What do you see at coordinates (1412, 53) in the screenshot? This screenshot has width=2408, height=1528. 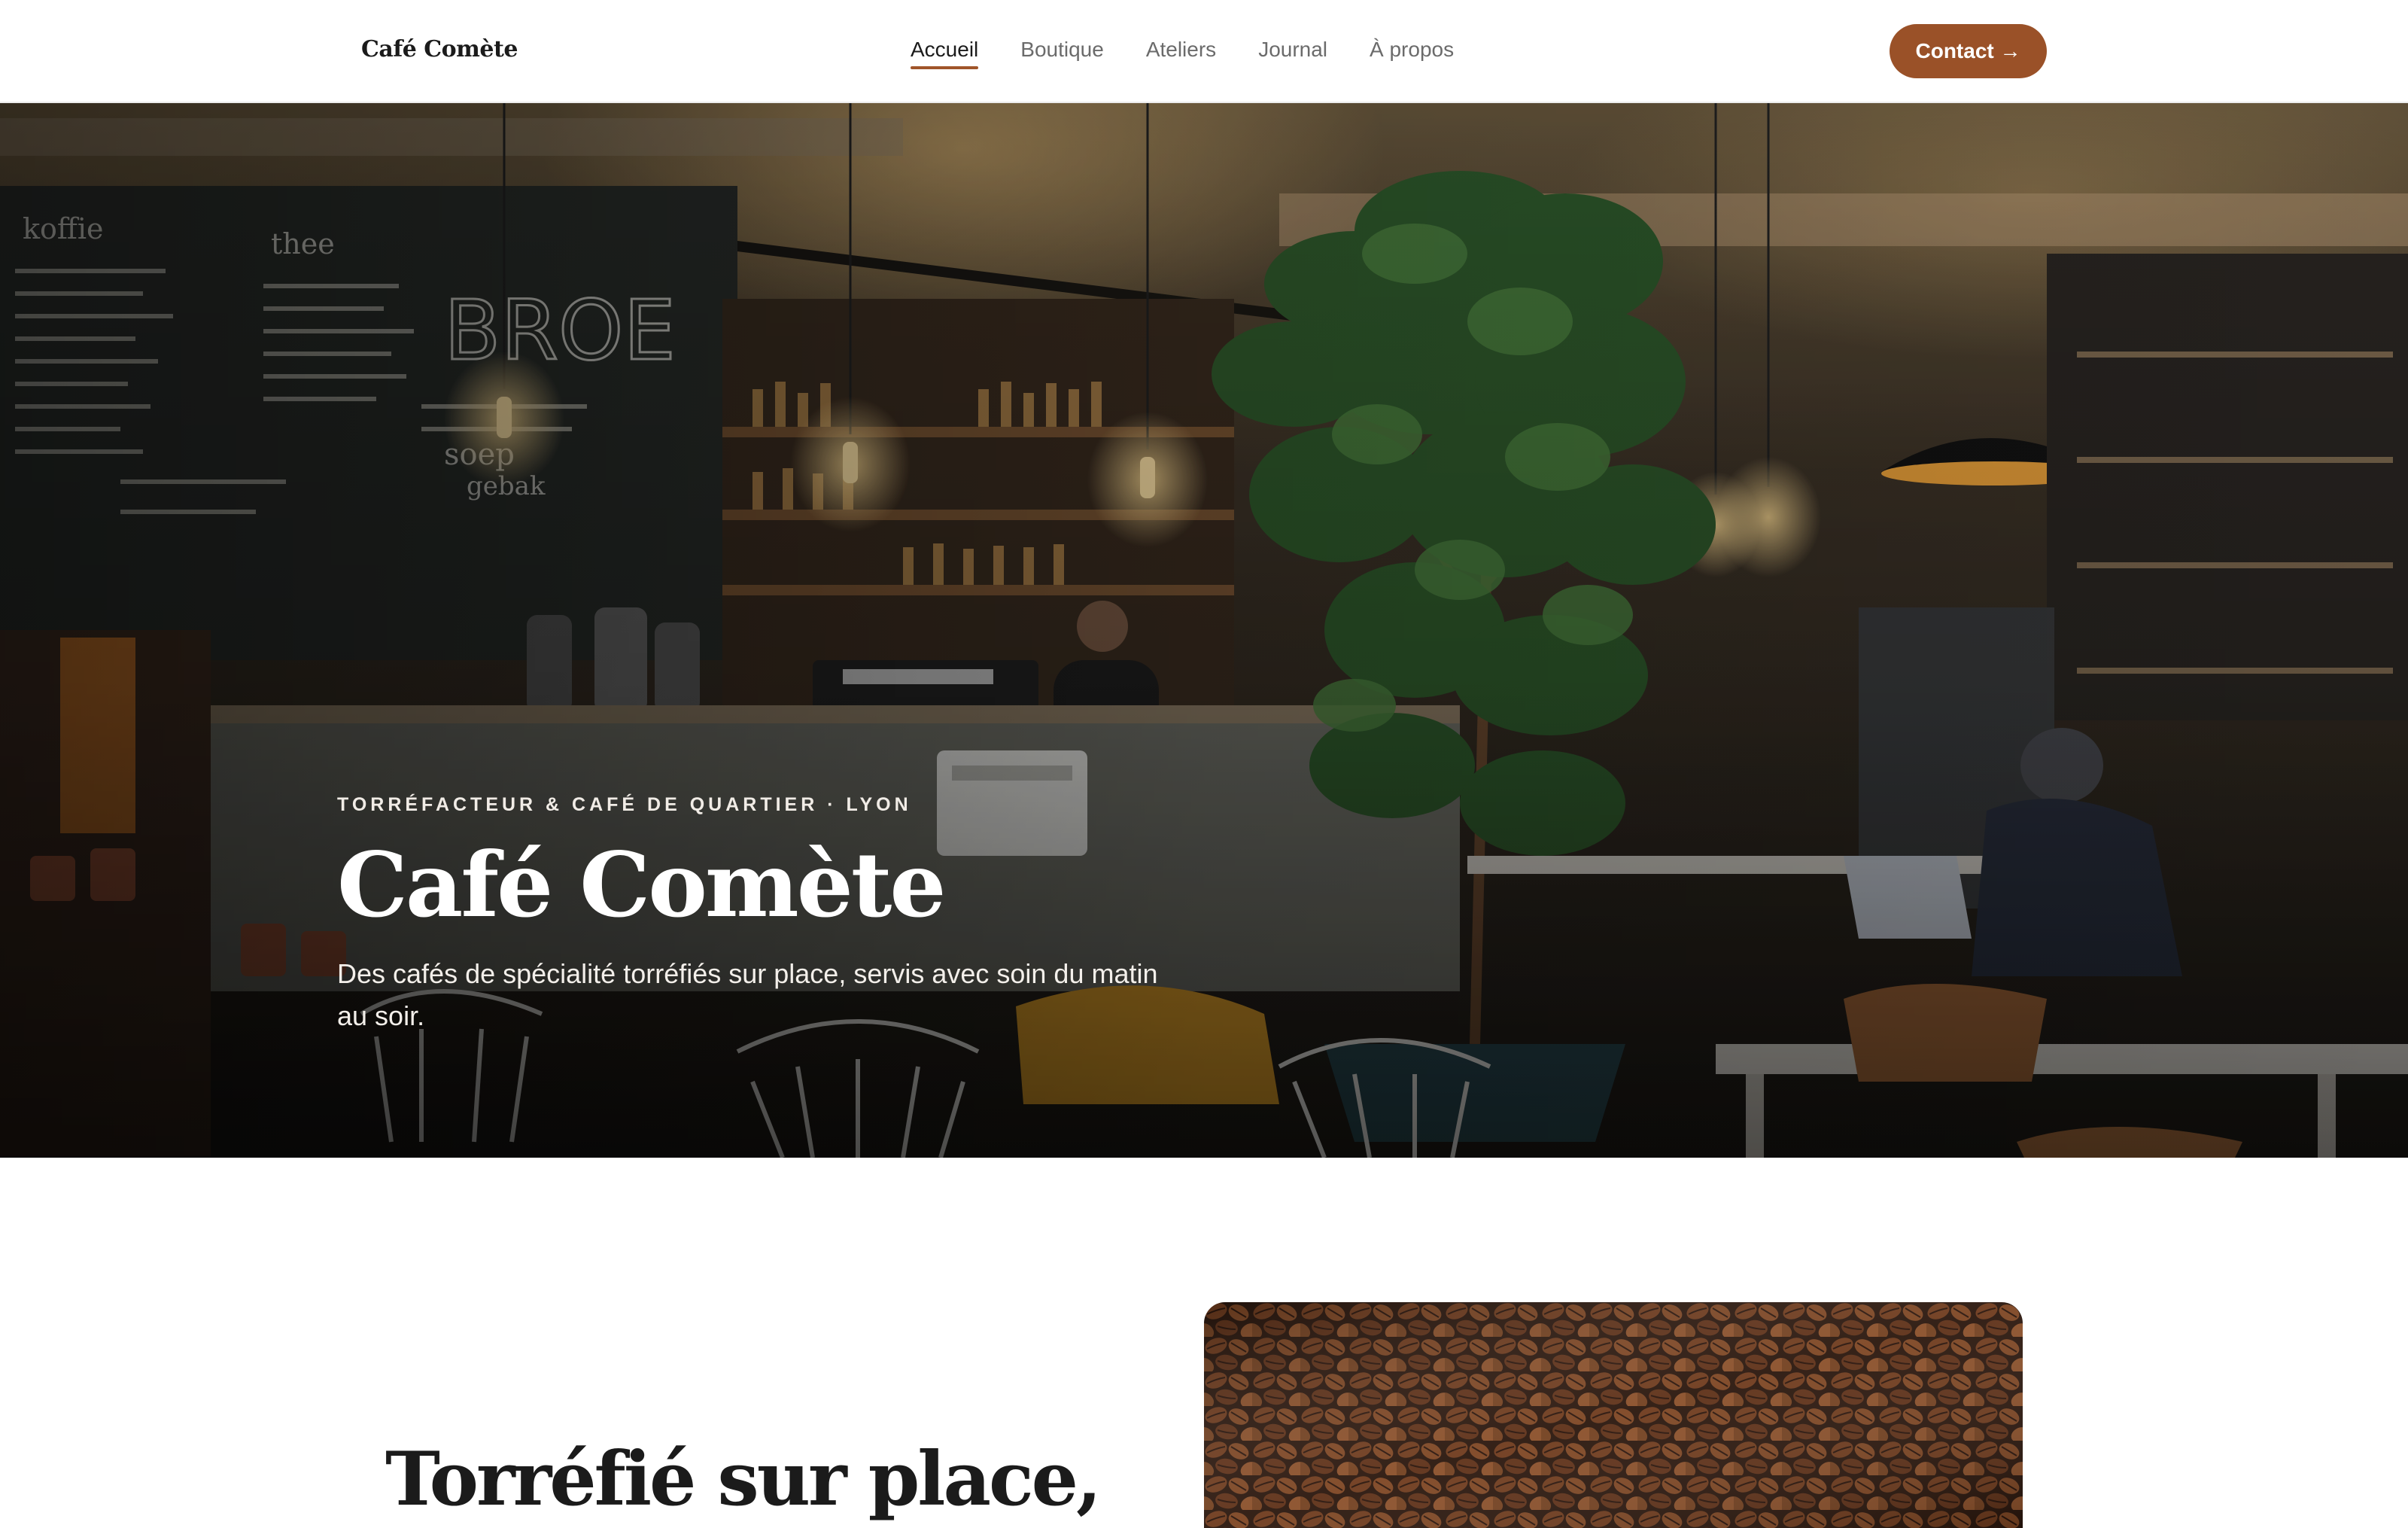 I see `nav-item-a-propos: À propos` at bounding box center [1412, 53].